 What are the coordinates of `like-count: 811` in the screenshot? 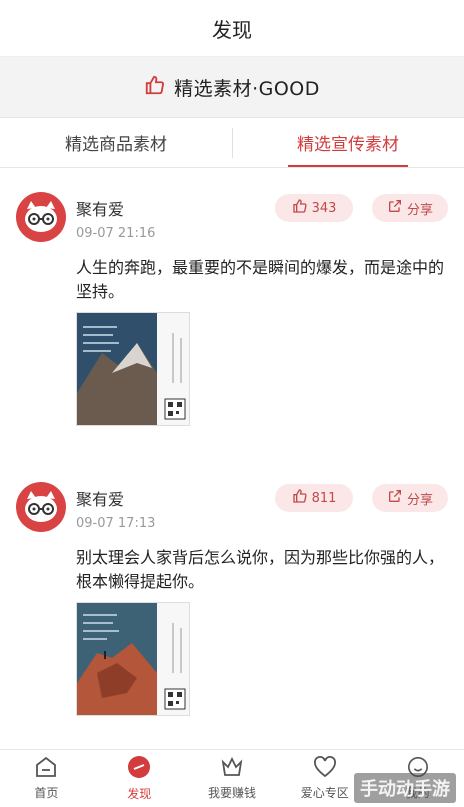 It's located at (324, 498).